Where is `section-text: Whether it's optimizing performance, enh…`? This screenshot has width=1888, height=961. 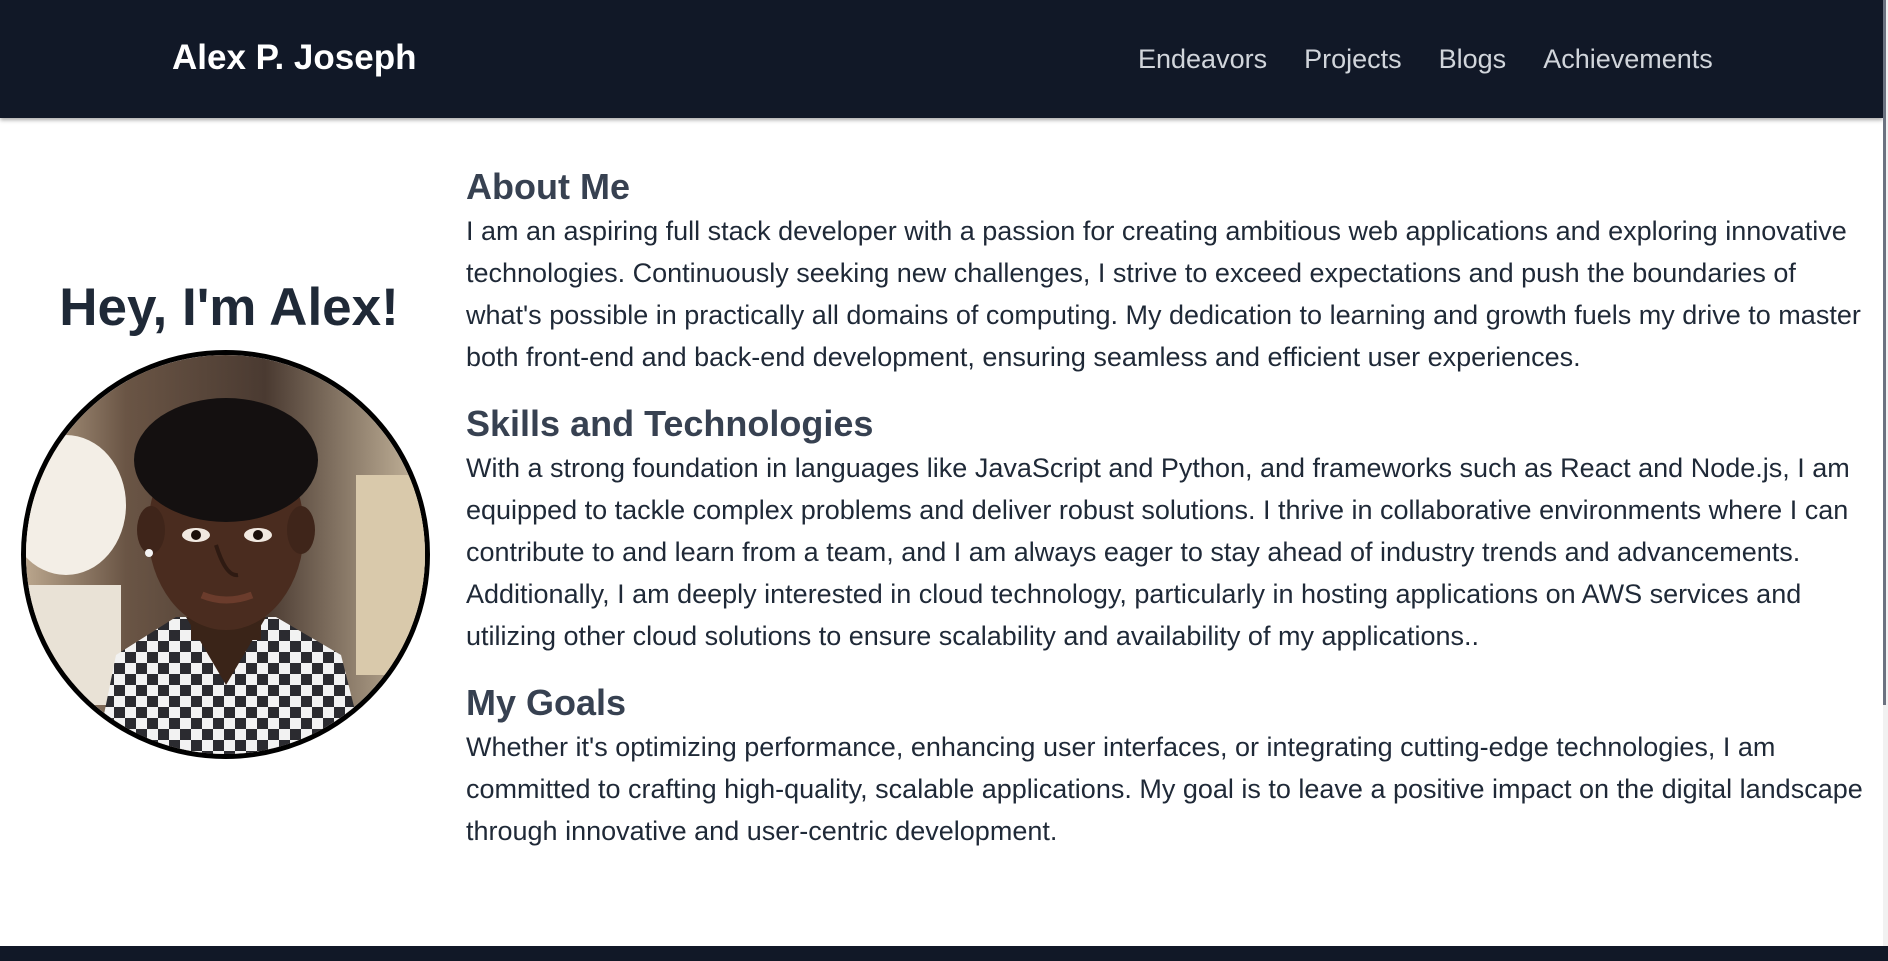
section-text: Whether it's optimizing performance, enh… is located at coordinates (1164, 789).